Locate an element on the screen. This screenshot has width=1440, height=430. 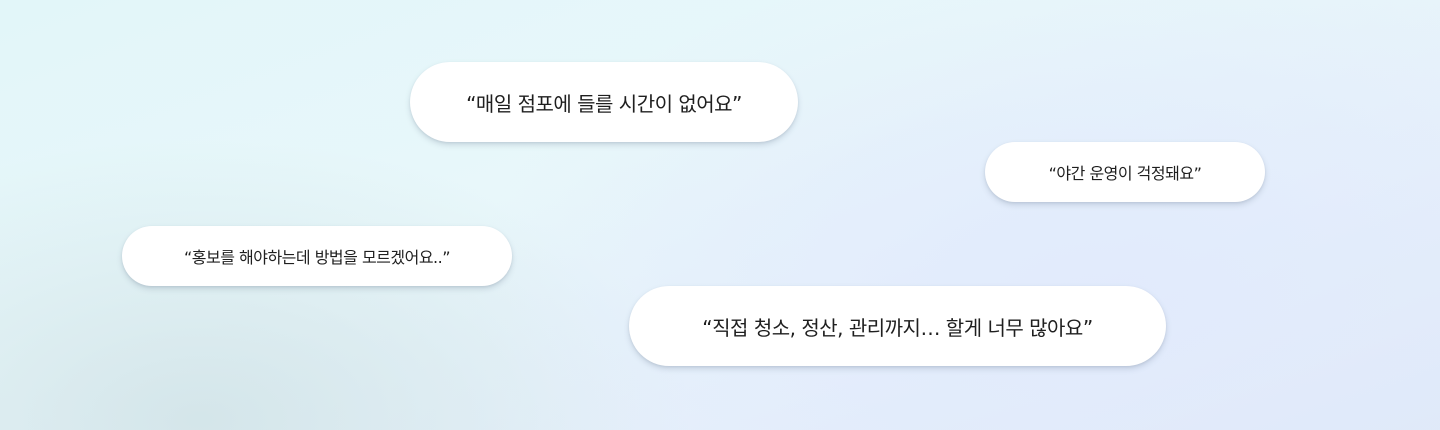
quote-text: “매일 점포에 들를 시간이 없어요” is located at coordinates (604, 103).